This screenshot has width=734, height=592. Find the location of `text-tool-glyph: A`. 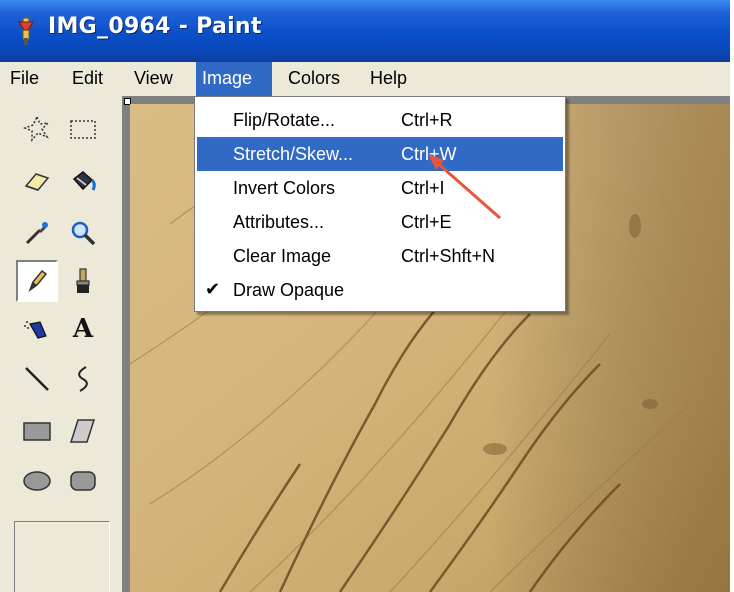

text-tool-glyph: A is located at coordinates (83, 329).